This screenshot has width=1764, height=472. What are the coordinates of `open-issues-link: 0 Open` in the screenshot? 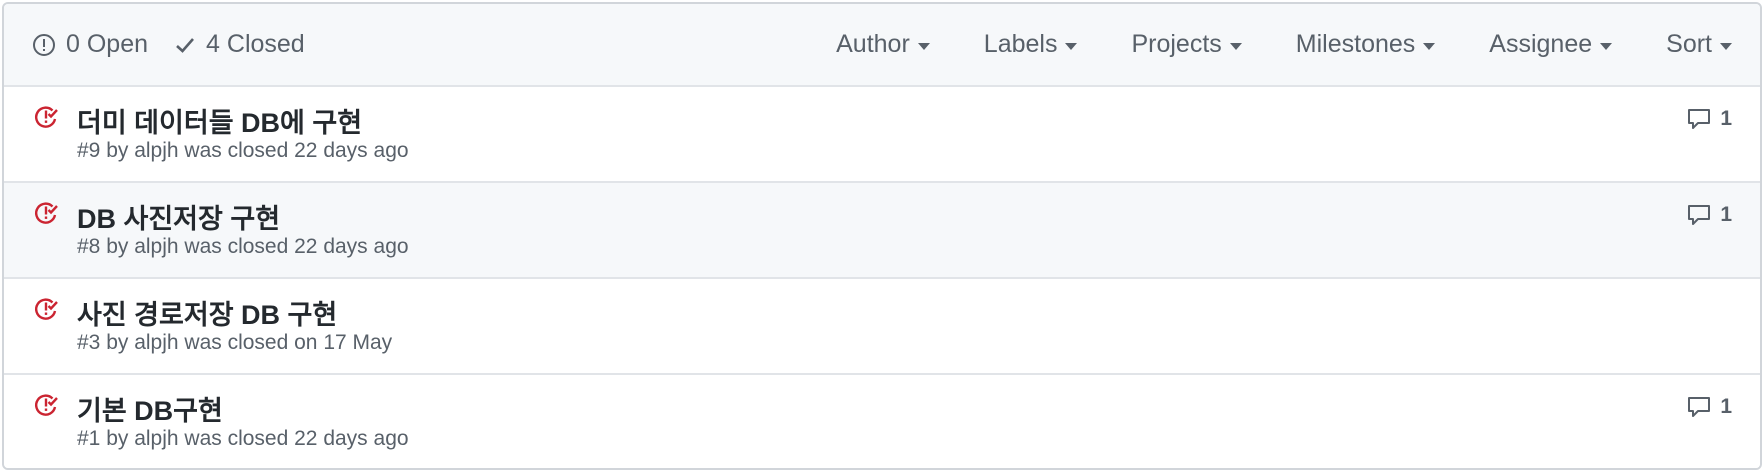 It's located at (90, 44).